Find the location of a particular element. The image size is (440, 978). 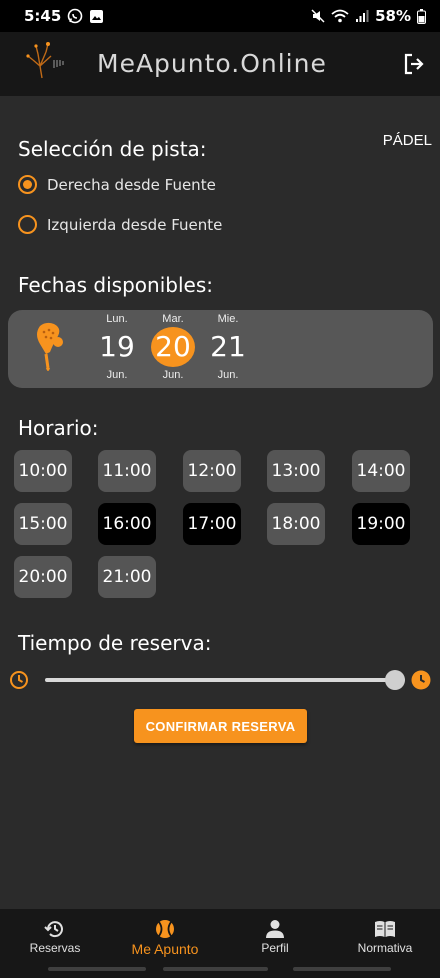

nav-item-normativa: Normativa is located at coordinates (385, 936).